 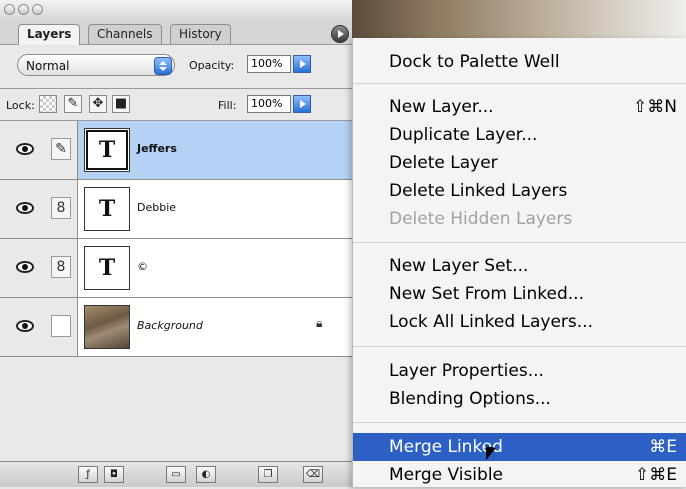 I want to click on layer-style-icon: ƒ, so click(x=88, y=474).